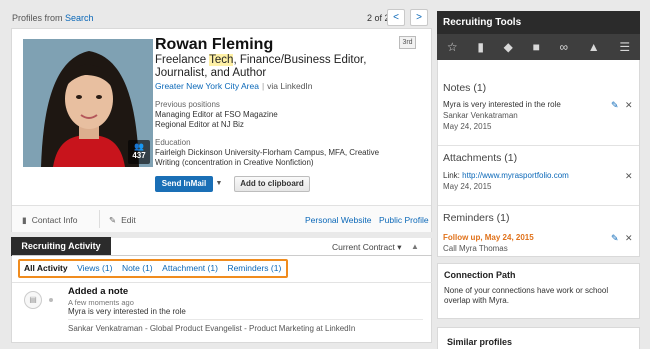 The width and height of the screenshot is (650, 349). Describe the element at coordinates (88, 103) in the screenshot. I see `profile-photo: 👥 437` at that location.